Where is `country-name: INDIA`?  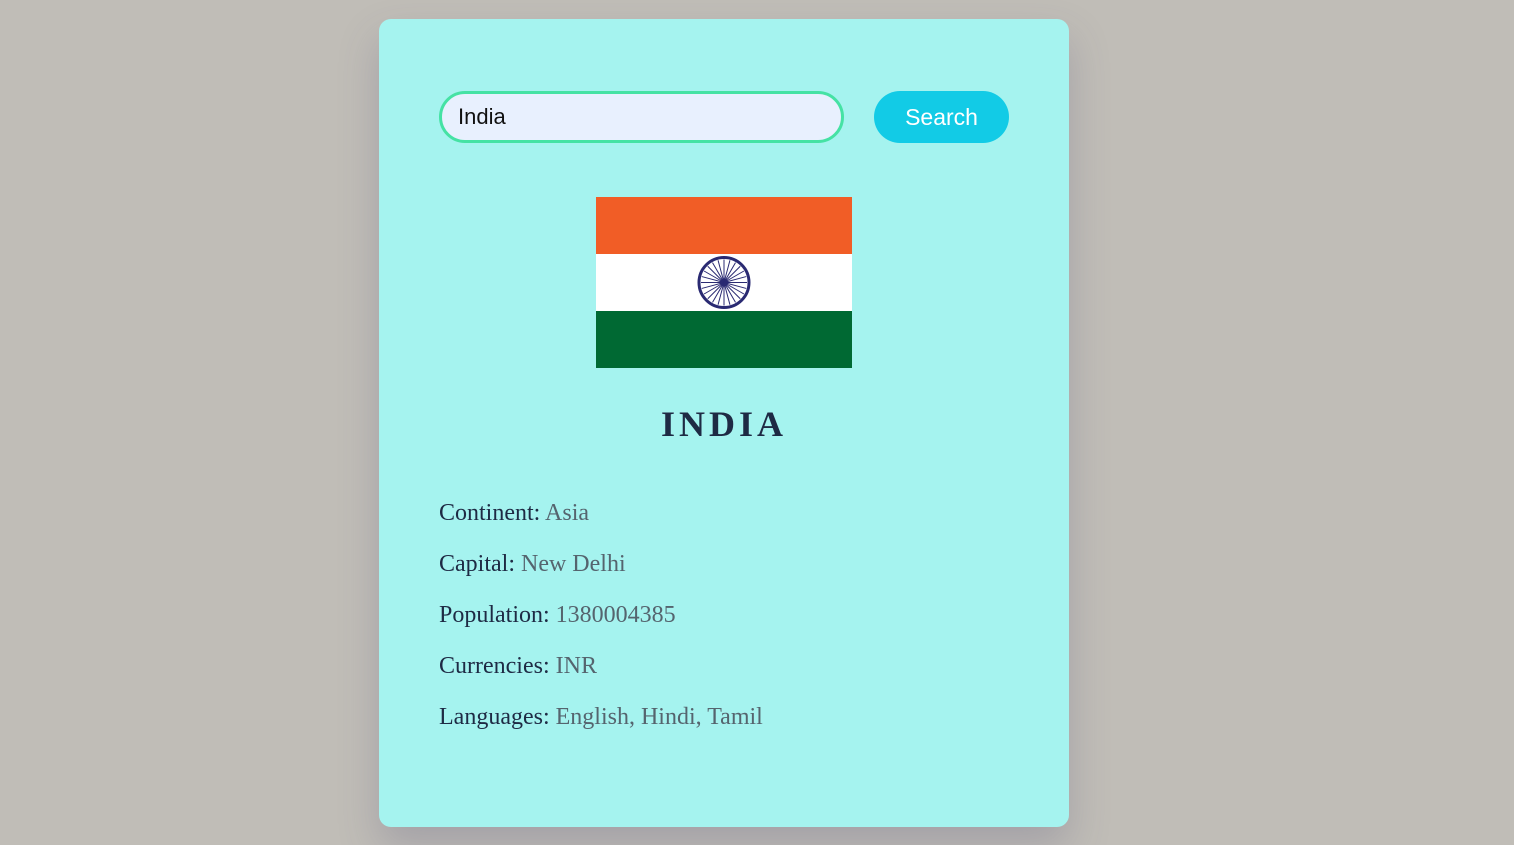 country-name: INDIA is located at coordinates (723, 424).